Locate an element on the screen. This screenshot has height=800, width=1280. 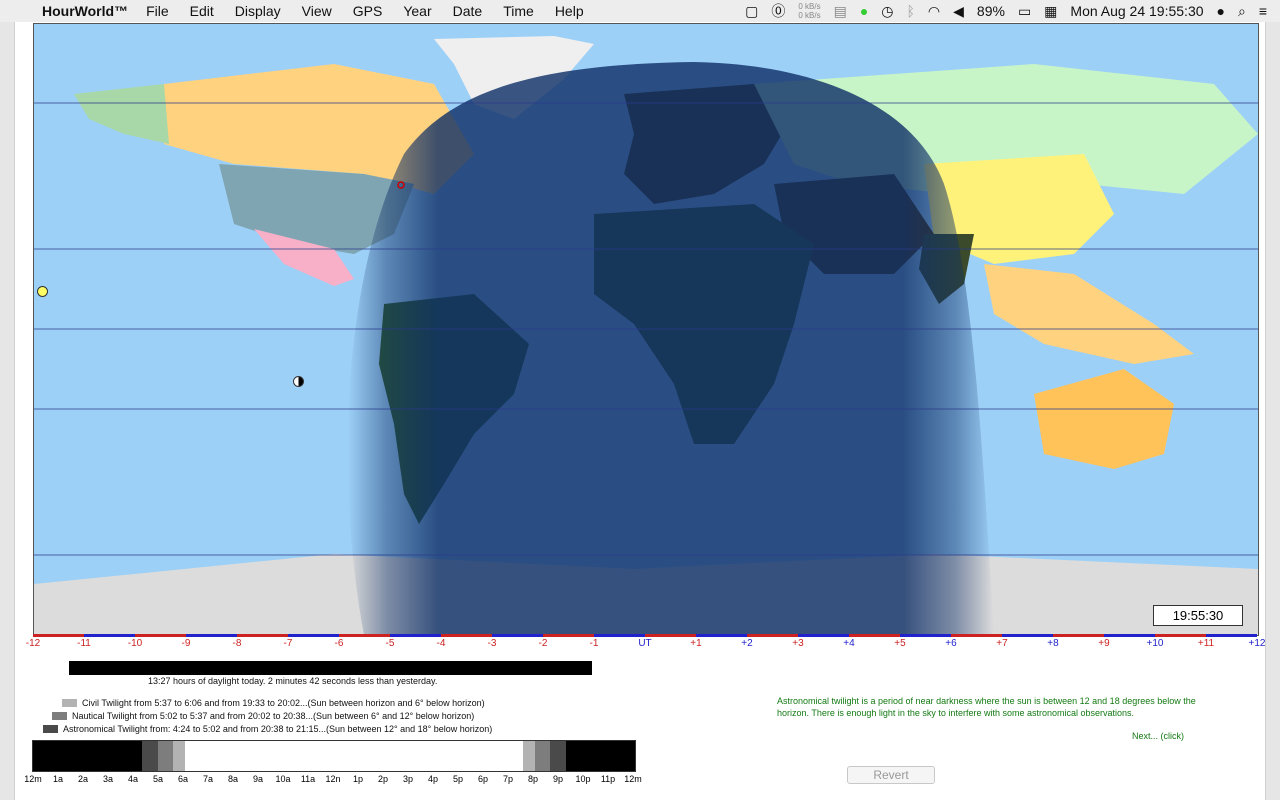
timezone-label: -5 is located at coordinates (390, 643).